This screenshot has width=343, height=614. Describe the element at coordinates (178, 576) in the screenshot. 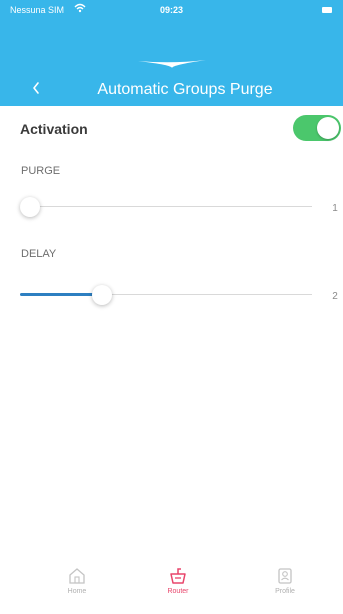

I see `router-icon` at that location.